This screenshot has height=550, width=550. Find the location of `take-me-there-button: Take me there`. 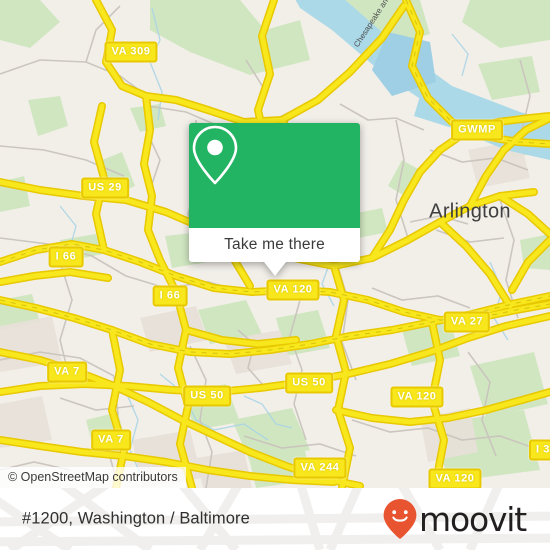

take-me-there-button: Take me there is located at coordinates (274, 245).